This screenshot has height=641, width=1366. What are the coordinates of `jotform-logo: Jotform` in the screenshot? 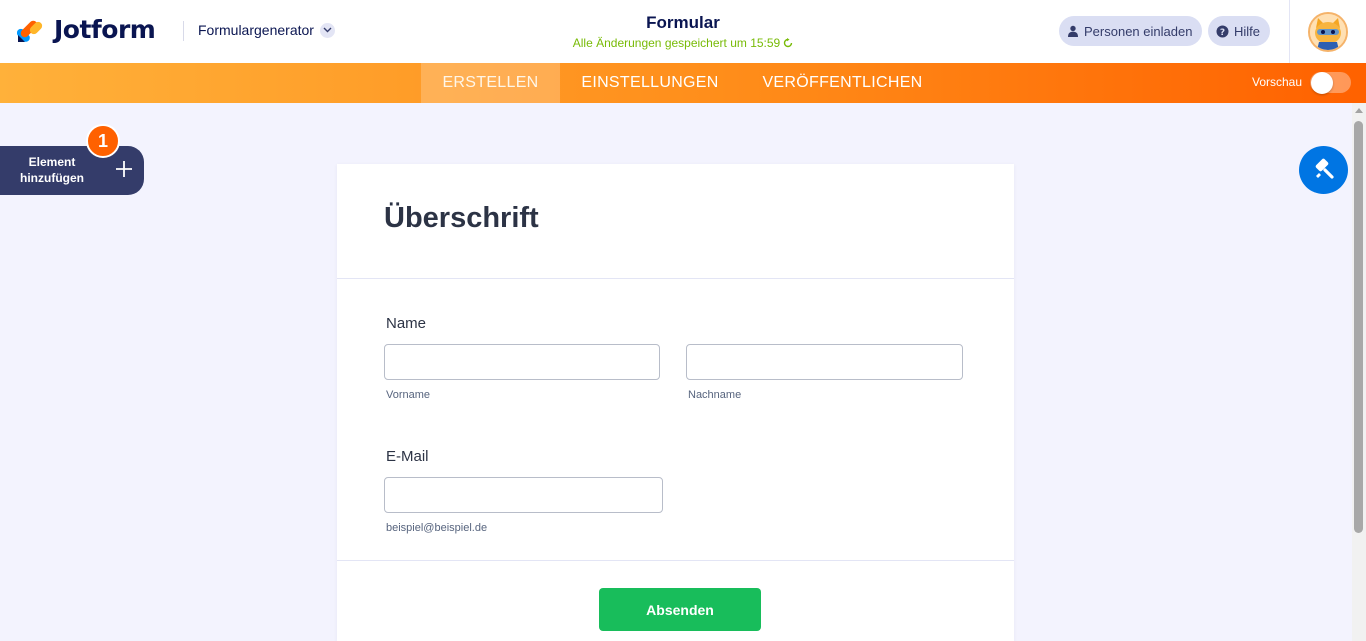 It's located at (86, 29).